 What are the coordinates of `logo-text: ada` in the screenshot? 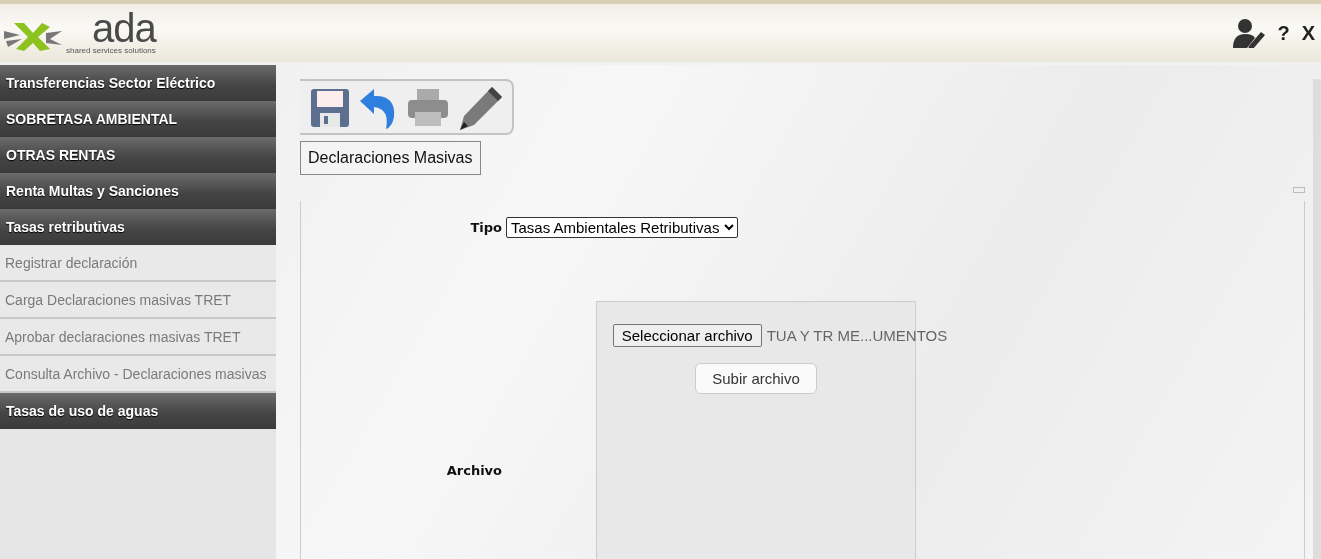 It's located at (124, 28).